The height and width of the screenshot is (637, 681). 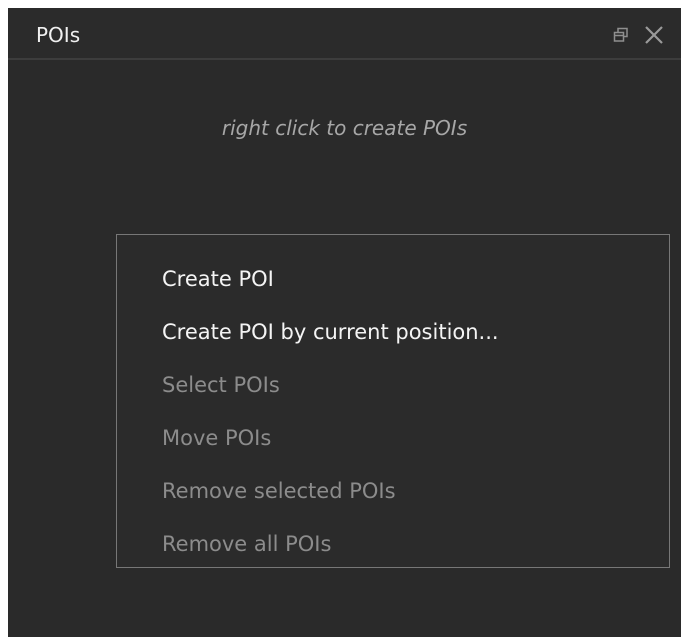 I want to click on panel-title: POIs, so click(x=58, y=35).